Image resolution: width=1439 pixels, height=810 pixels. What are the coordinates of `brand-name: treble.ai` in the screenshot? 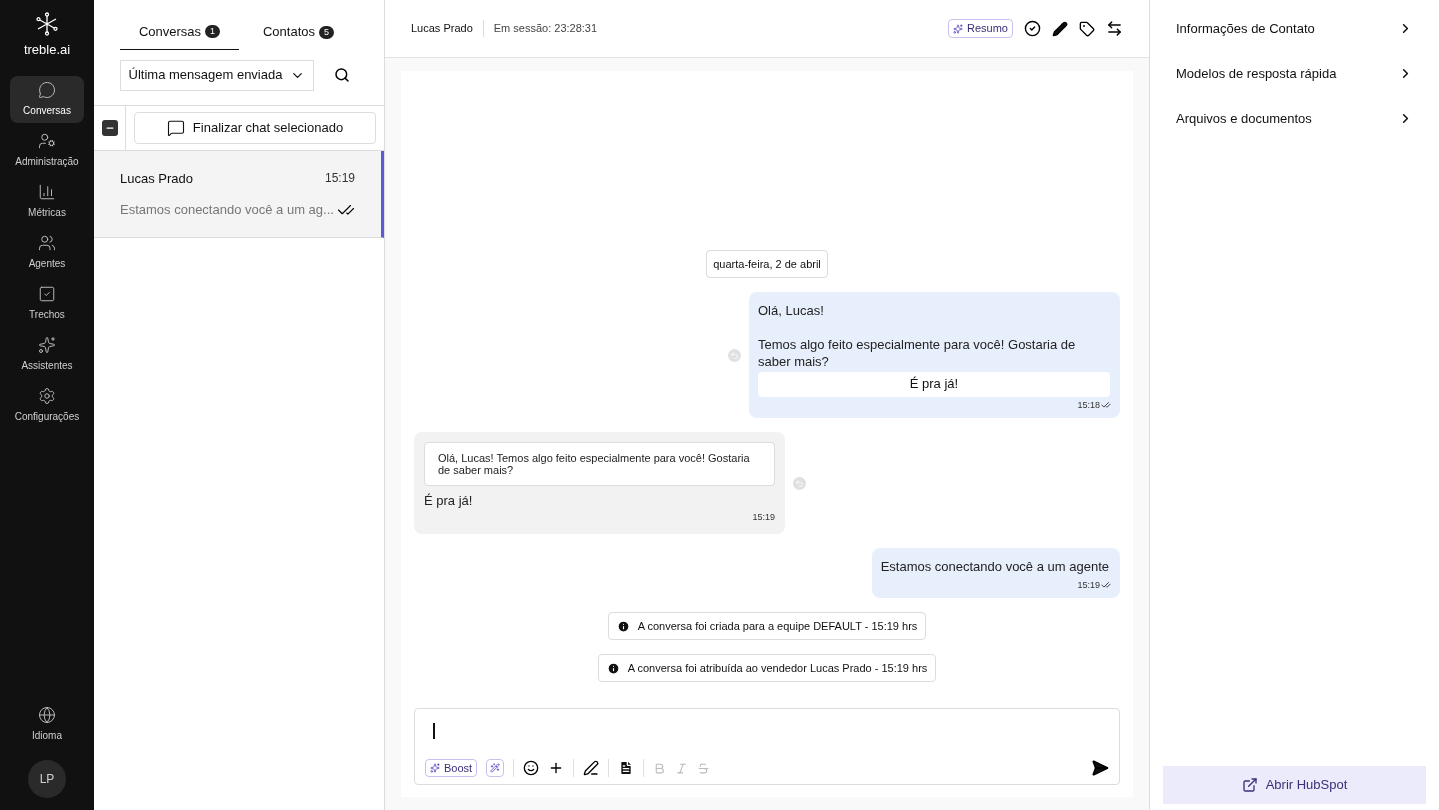 It's located at (47, 50).